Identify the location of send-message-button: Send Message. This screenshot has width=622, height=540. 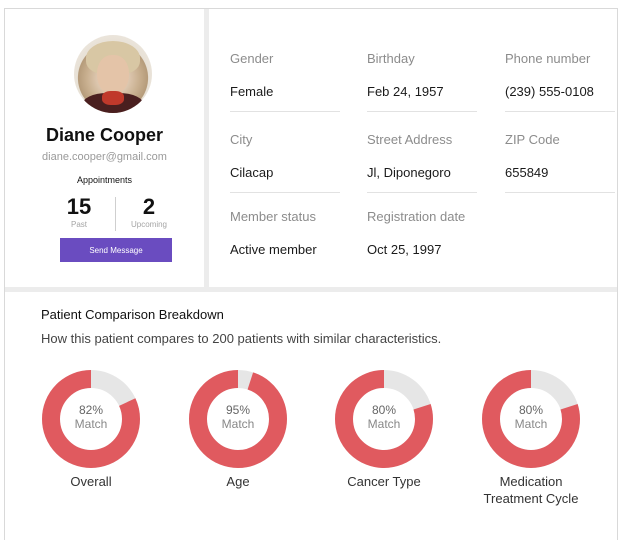
(116, 250).